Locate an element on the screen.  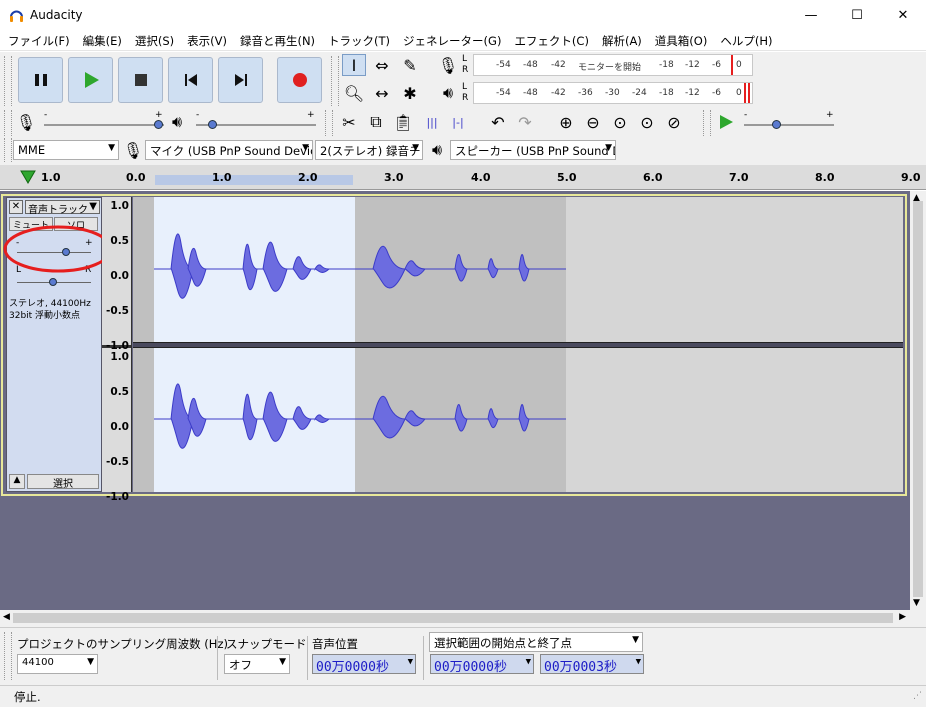
scroll-right-icon: ▶ is located at coordinates (902, 617).